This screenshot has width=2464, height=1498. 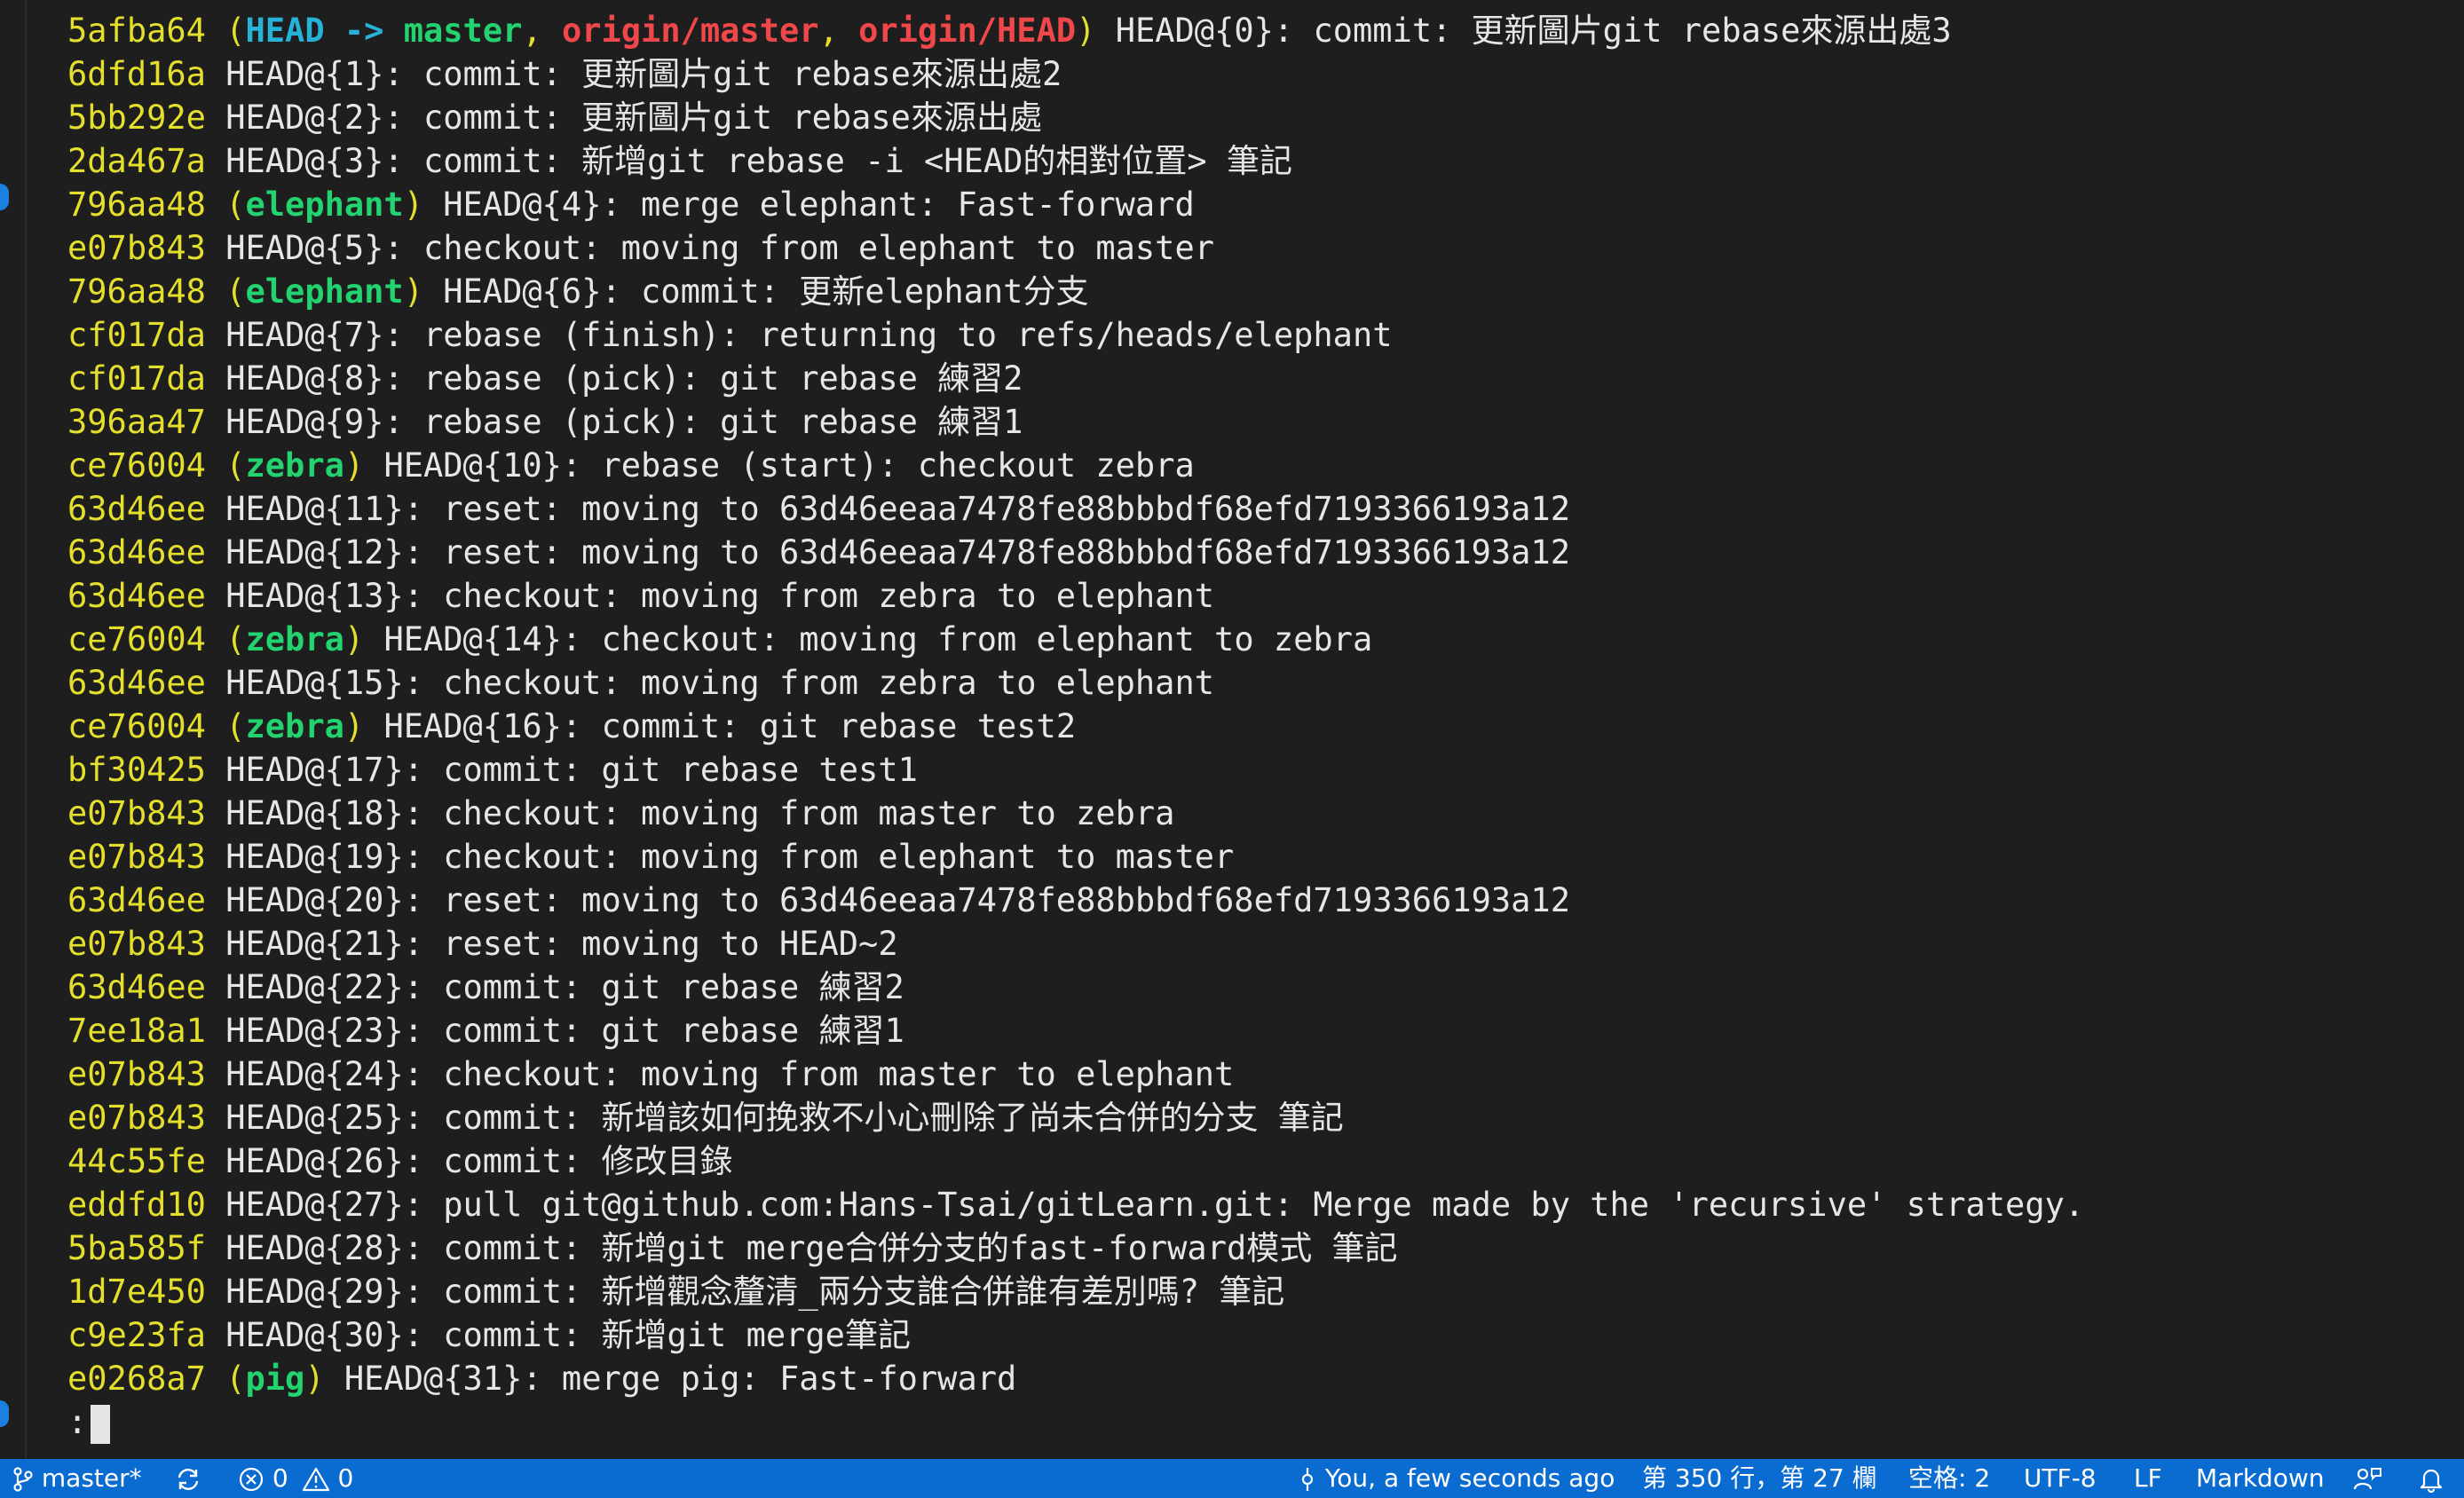 What do you see at coordinates (13, 729) in the screenshot?
I see `editor-gutter` at bounding box center [13, 729].